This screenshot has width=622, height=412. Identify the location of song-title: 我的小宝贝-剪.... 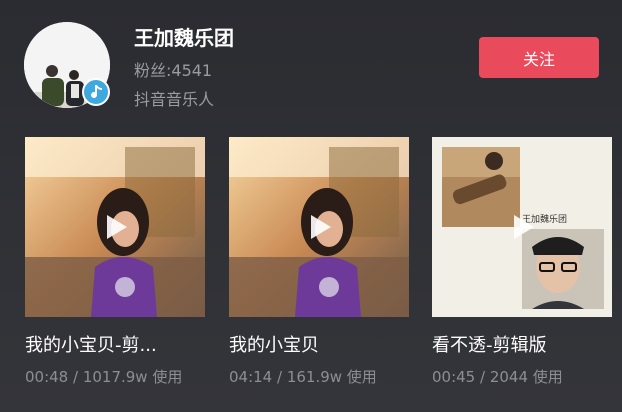
(115, 344).